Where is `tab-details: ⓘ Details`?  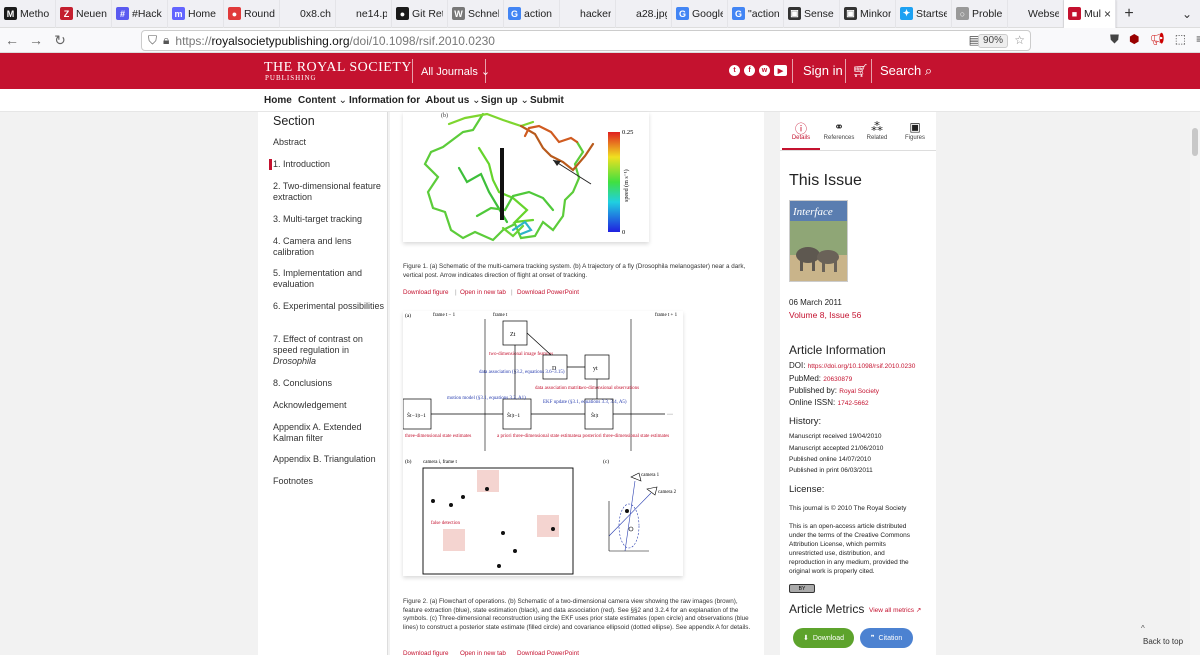
tab-details: ⓘ Details is located at coordinates (801, 135).